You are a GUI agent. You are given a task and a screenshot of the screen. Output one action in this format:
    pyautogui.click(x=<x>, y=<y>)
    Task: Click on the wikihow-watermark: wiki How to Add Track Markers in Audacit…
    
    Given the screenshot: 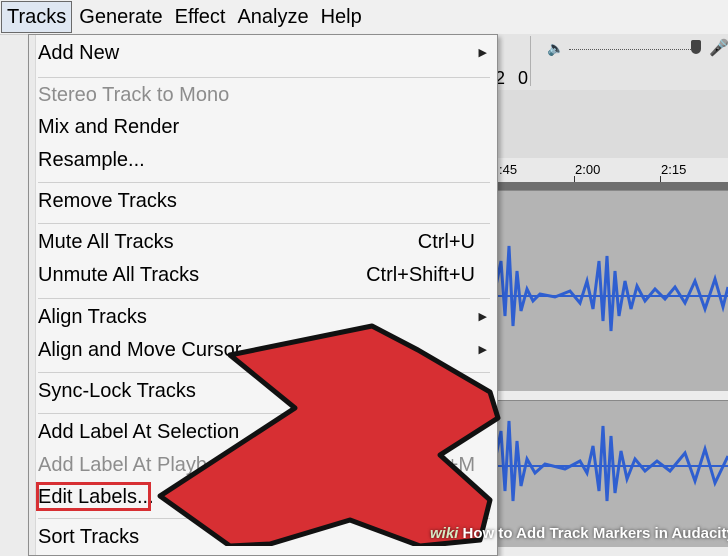 What is the action you would take?
    pyautogui.click(x=579, y=534)
    